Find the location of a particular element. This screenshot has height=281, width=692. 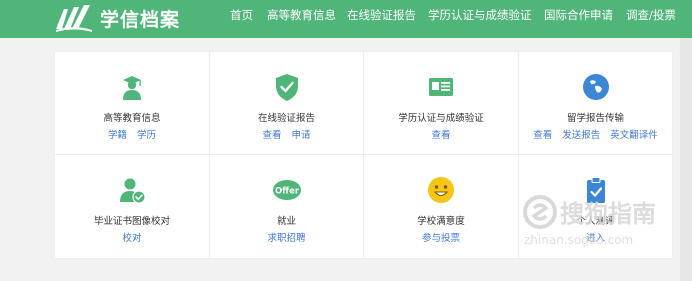

globe-icon is located at coordinates (595, 87).